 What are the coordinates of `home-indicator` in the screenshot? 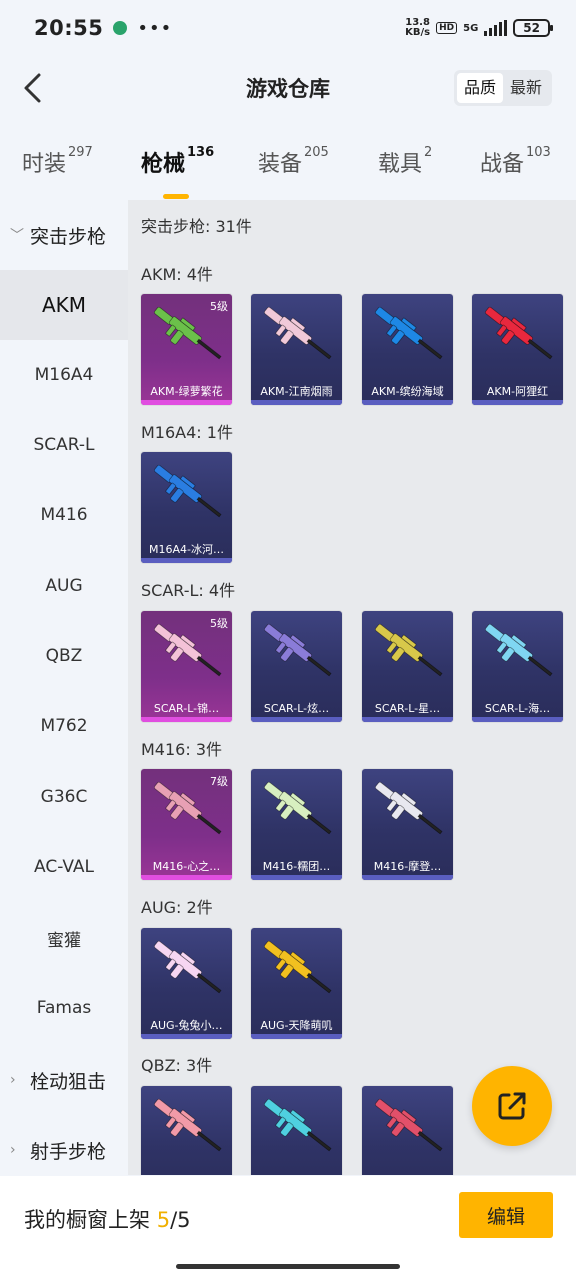 It's located at (288, 1266).